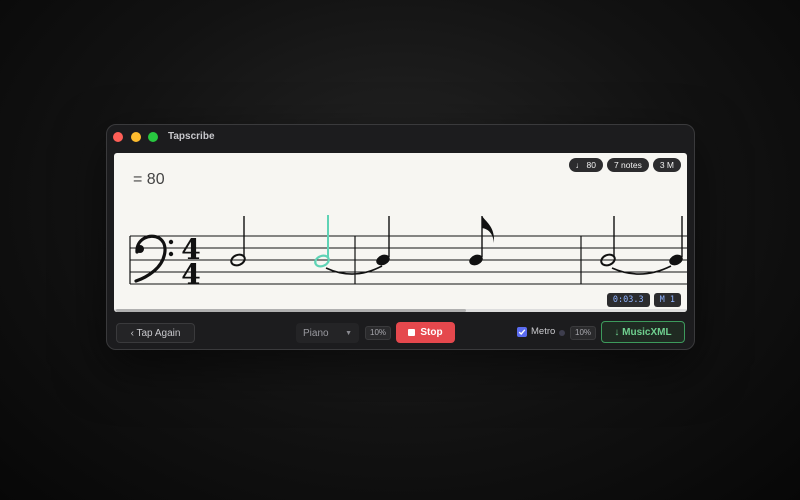  What do you see at coordinates (666, 165) in the screenshot?
I see `measure-count-badge: 3 M` at bounding box center [666, 165].